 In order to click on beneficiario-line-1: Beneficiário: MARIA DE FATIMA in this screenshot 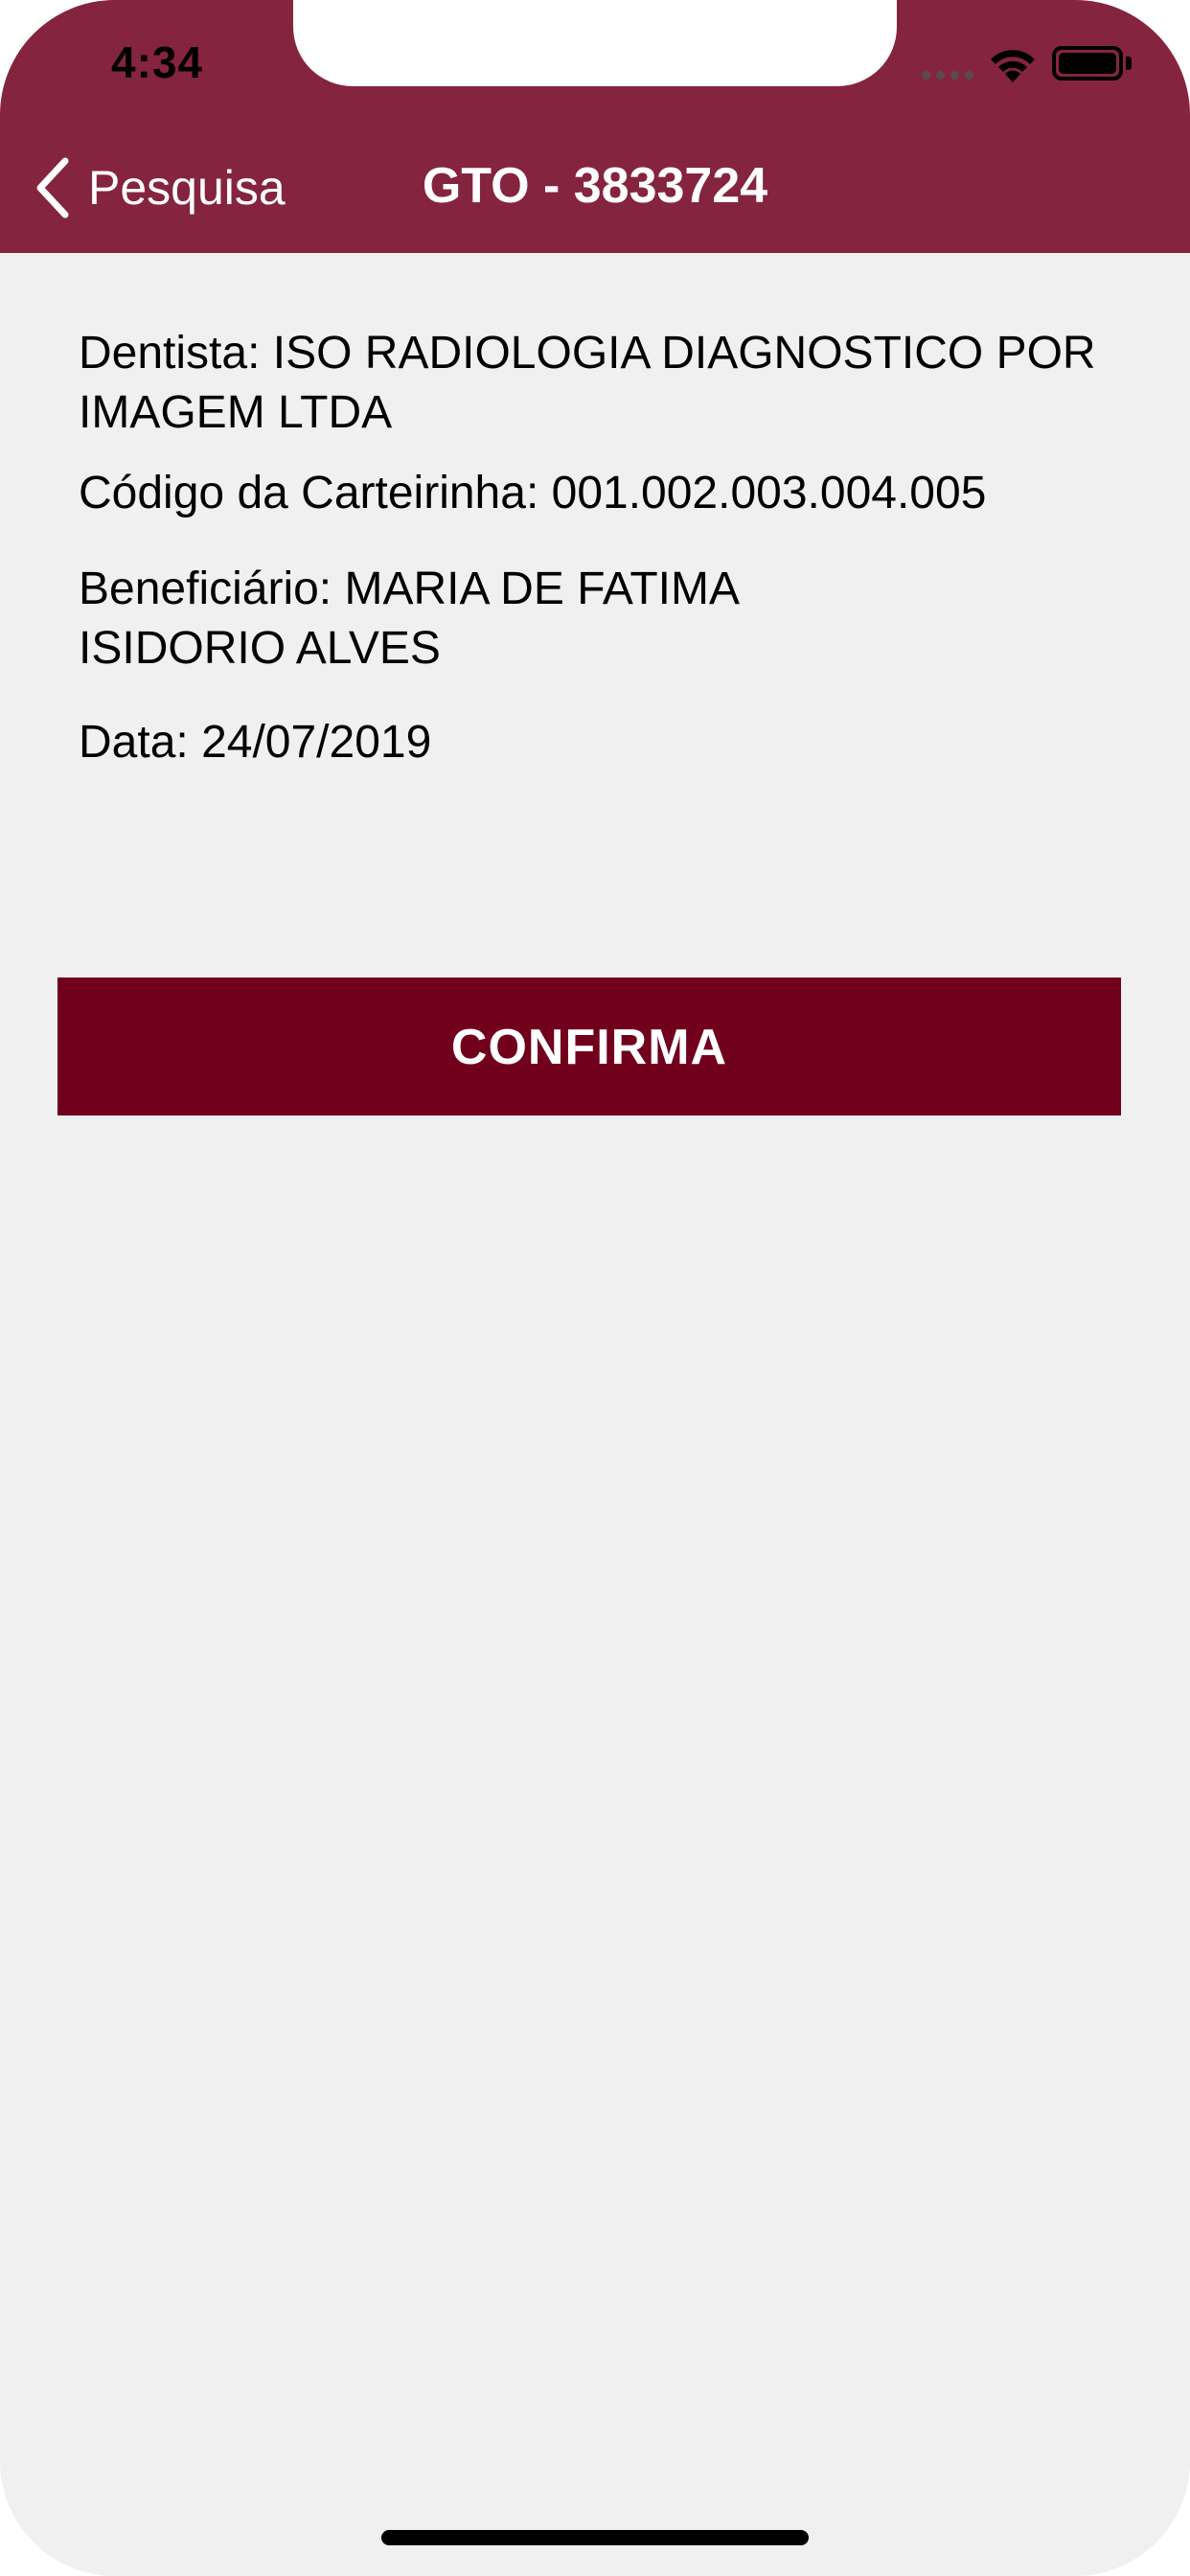, I will do `click(410, 589)`.